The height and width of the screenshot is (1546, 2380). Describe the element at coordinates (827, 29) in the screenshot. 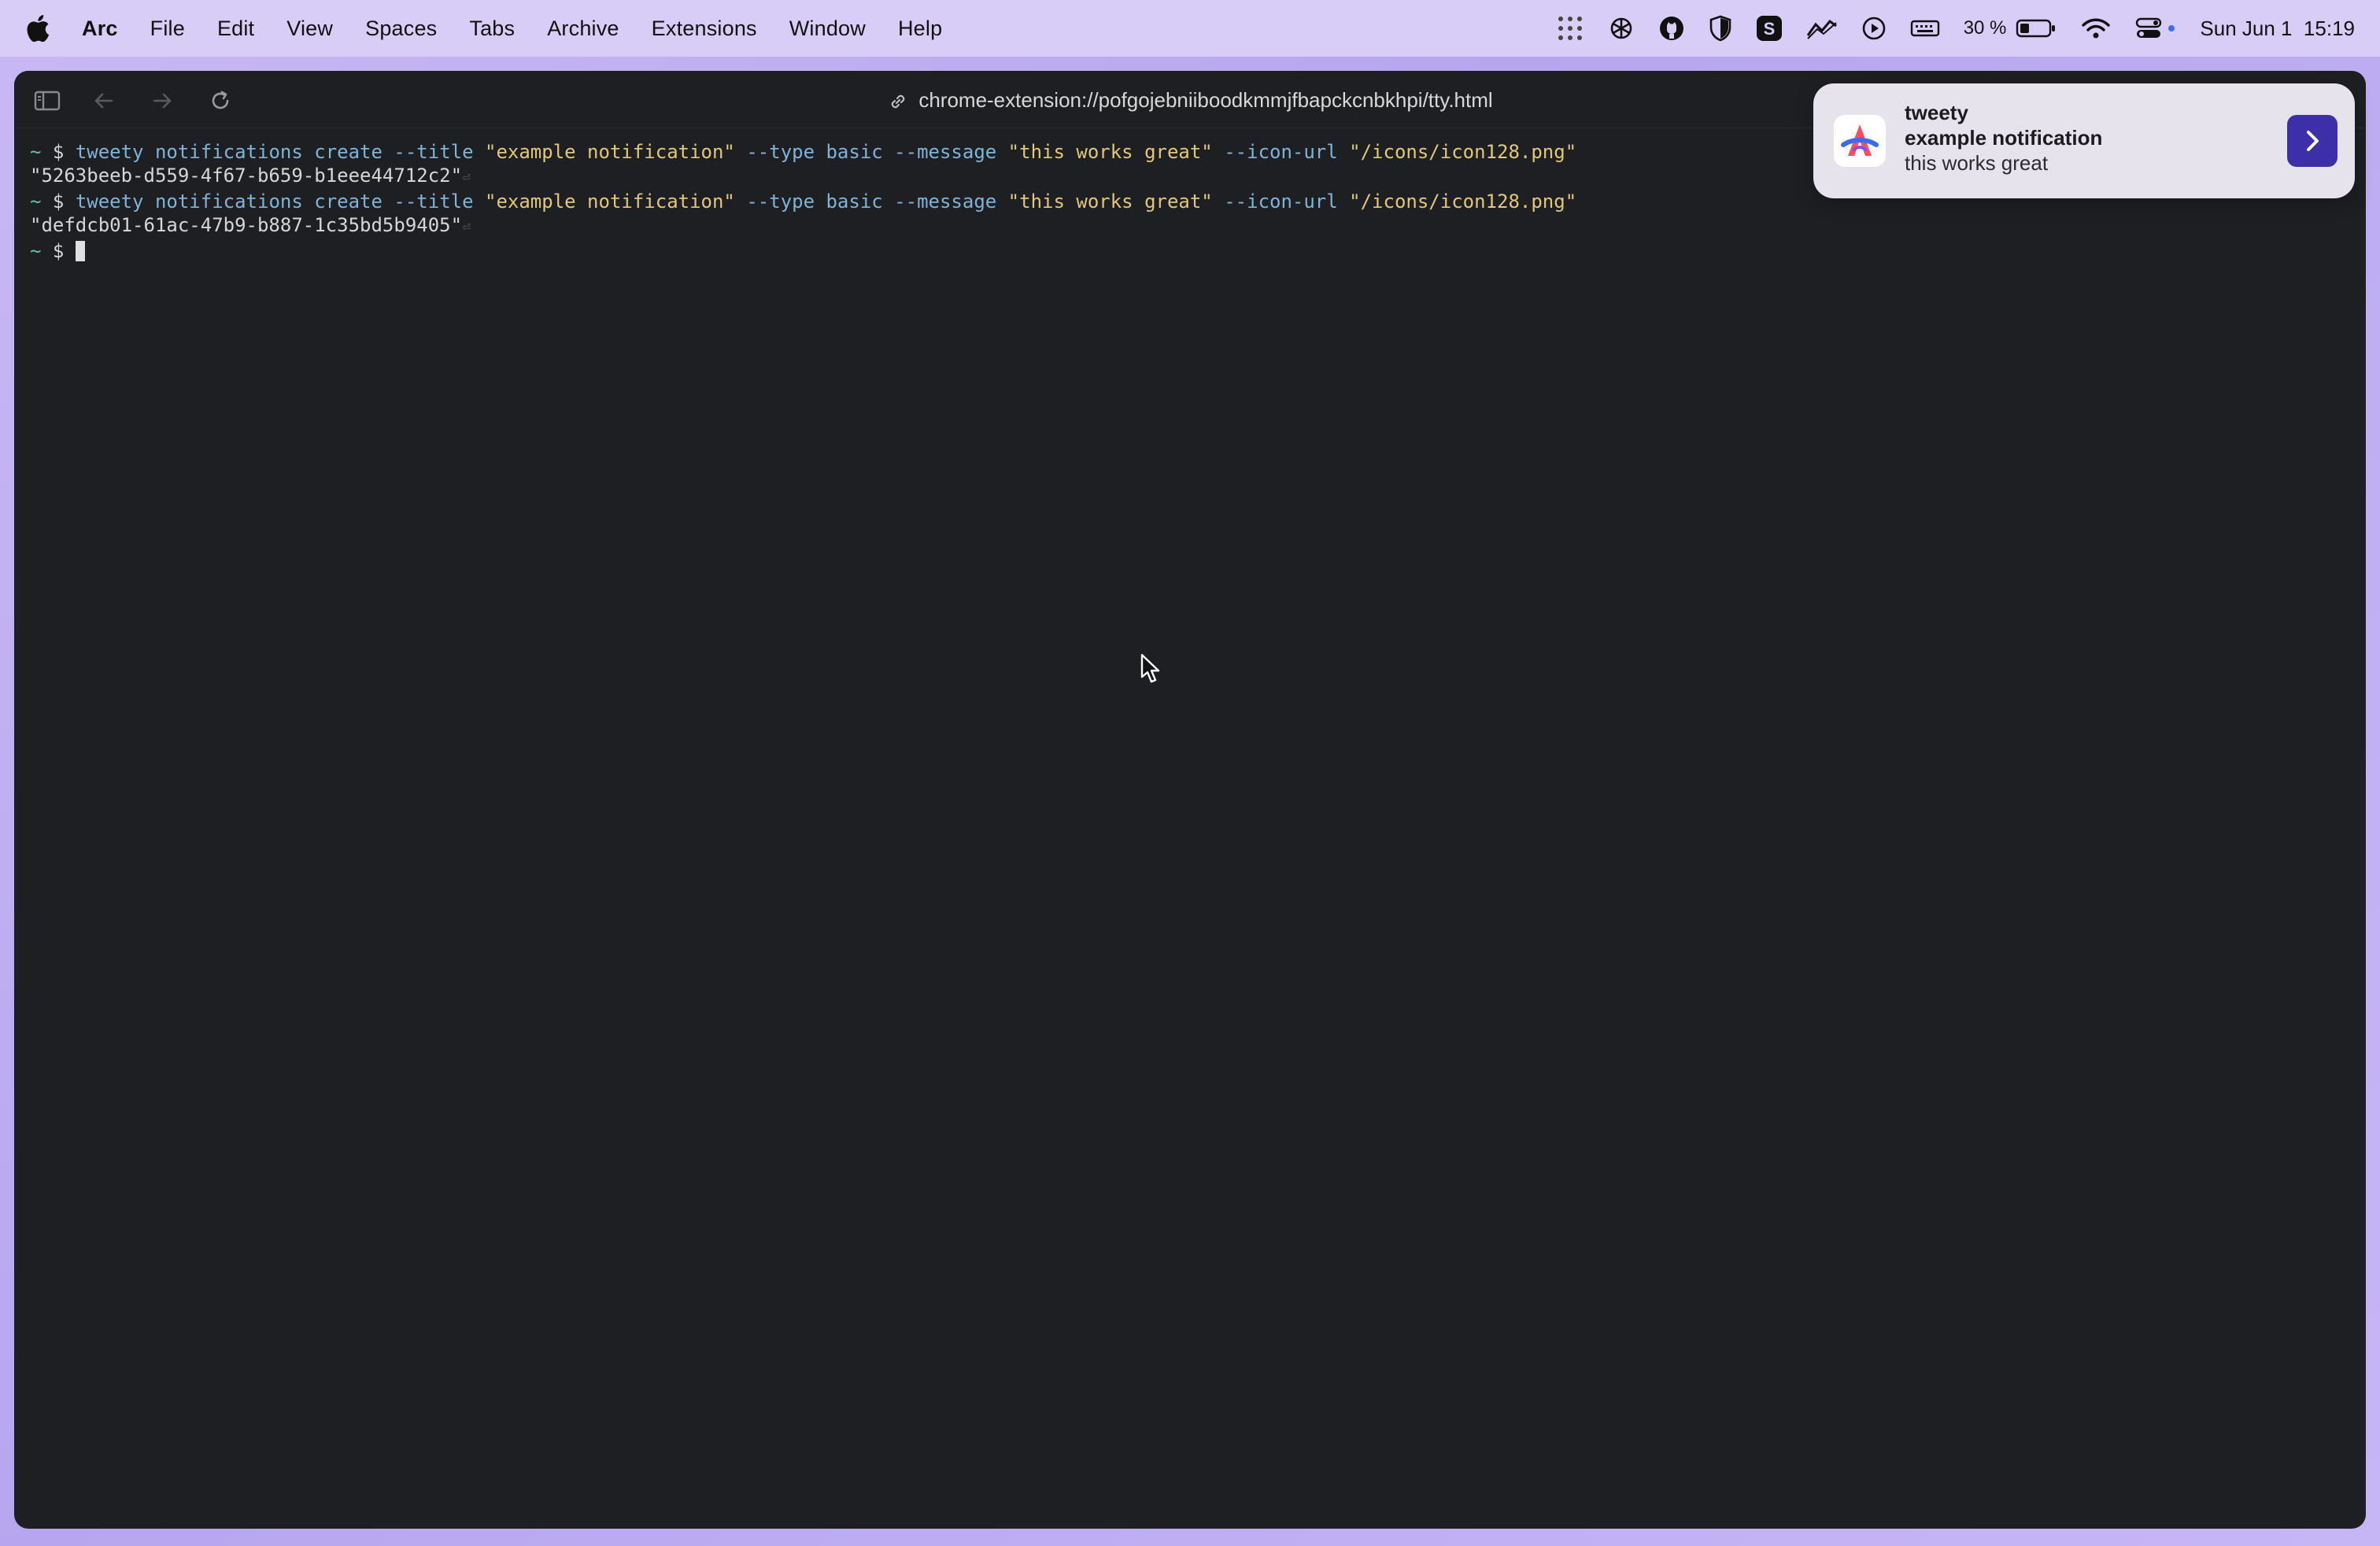

I see `menu-window: Window` at that location.